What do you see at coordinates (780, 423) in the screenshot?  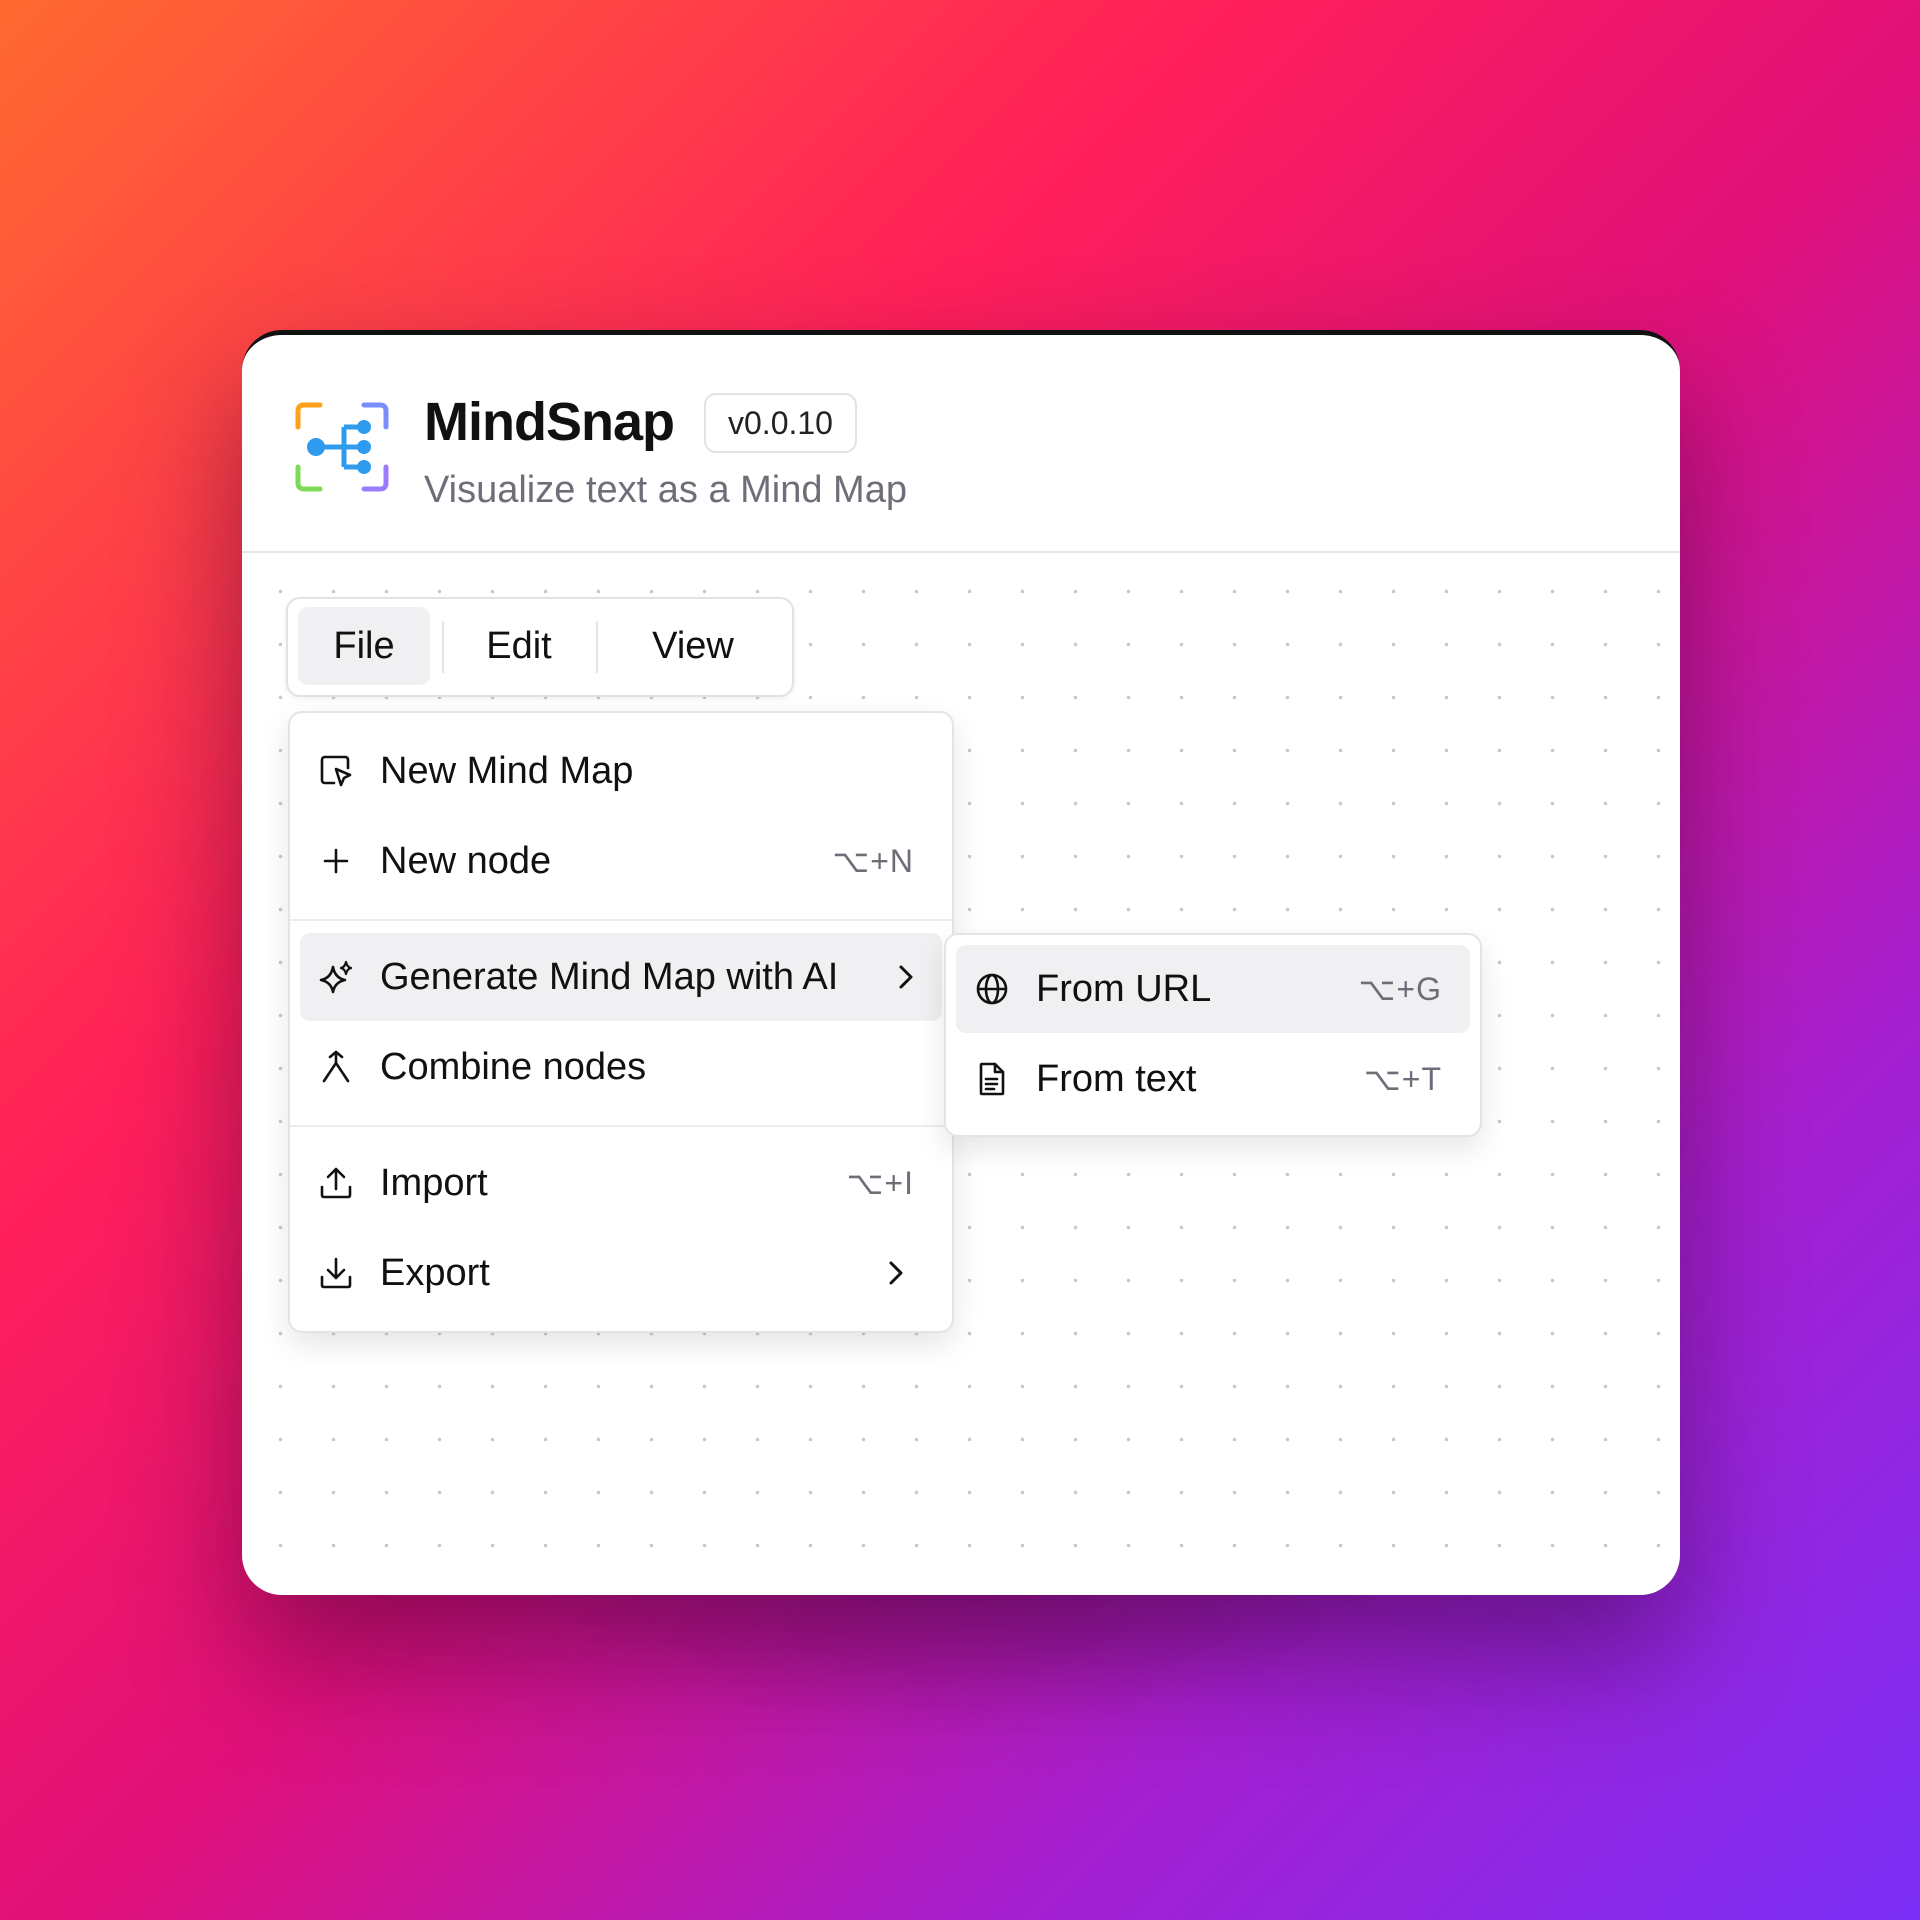 I see `version-badge: v0.0.10` at bounding box center [780, 423].